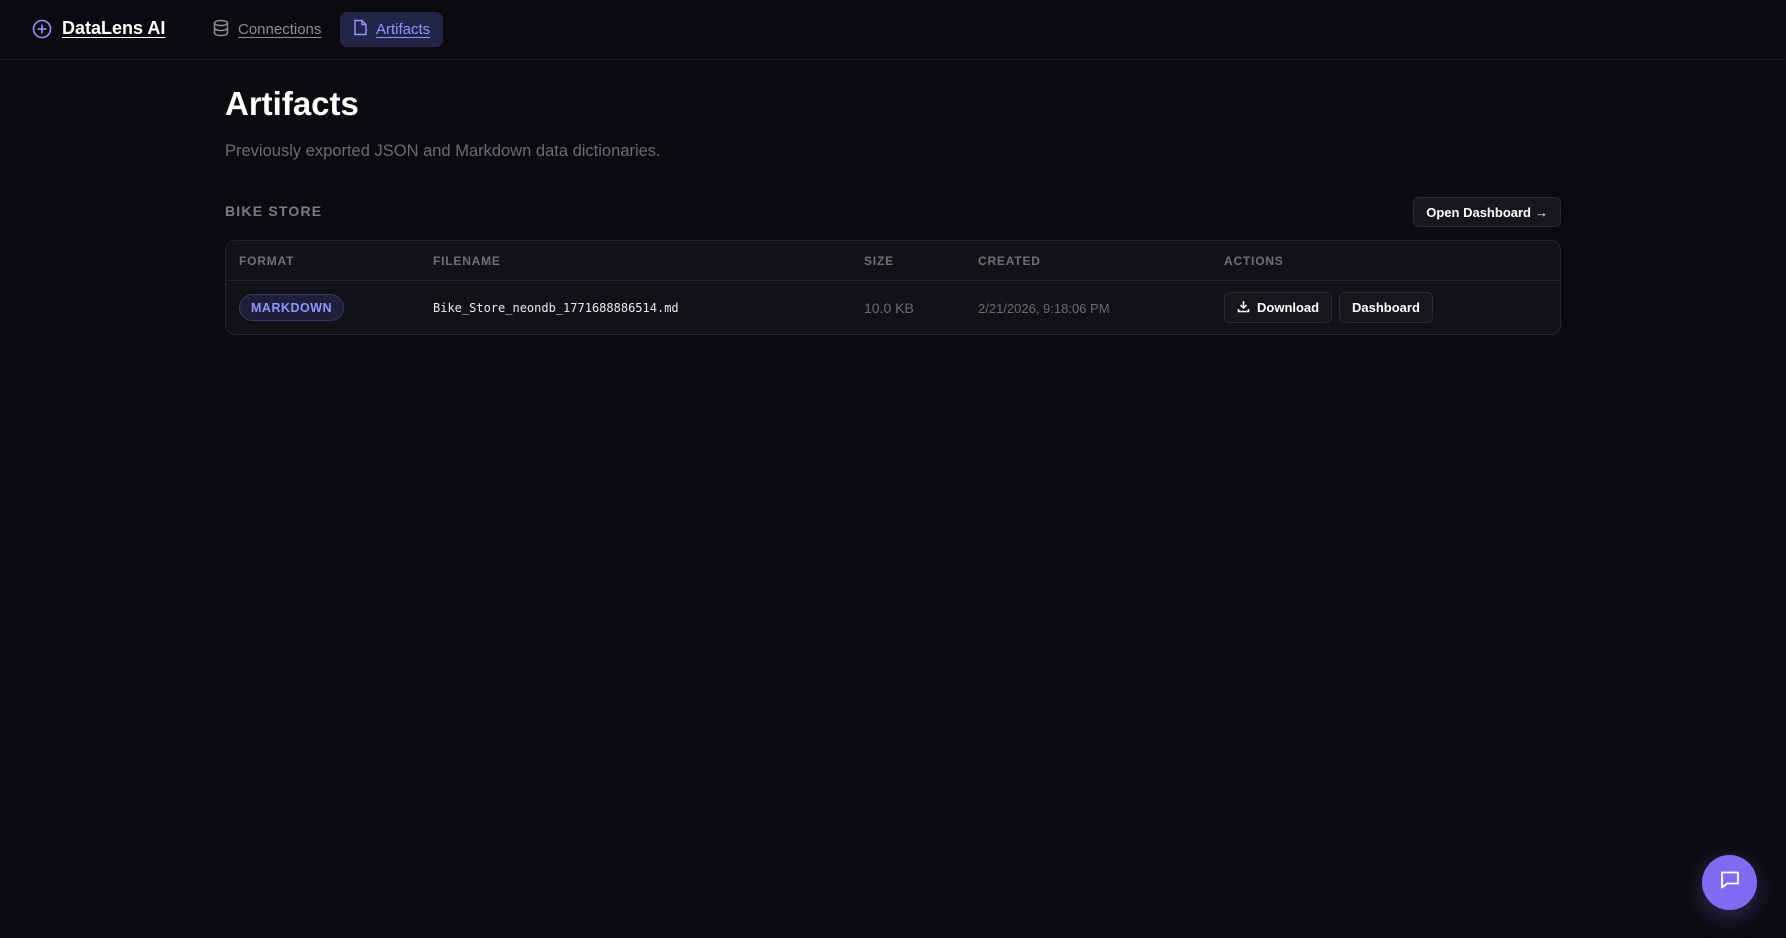 The width and height of the screenshot is (1786, 938). Describe the element at coordinates (274, 211) in the screenshot. I see `group-title: BIKE STORE` at that location.